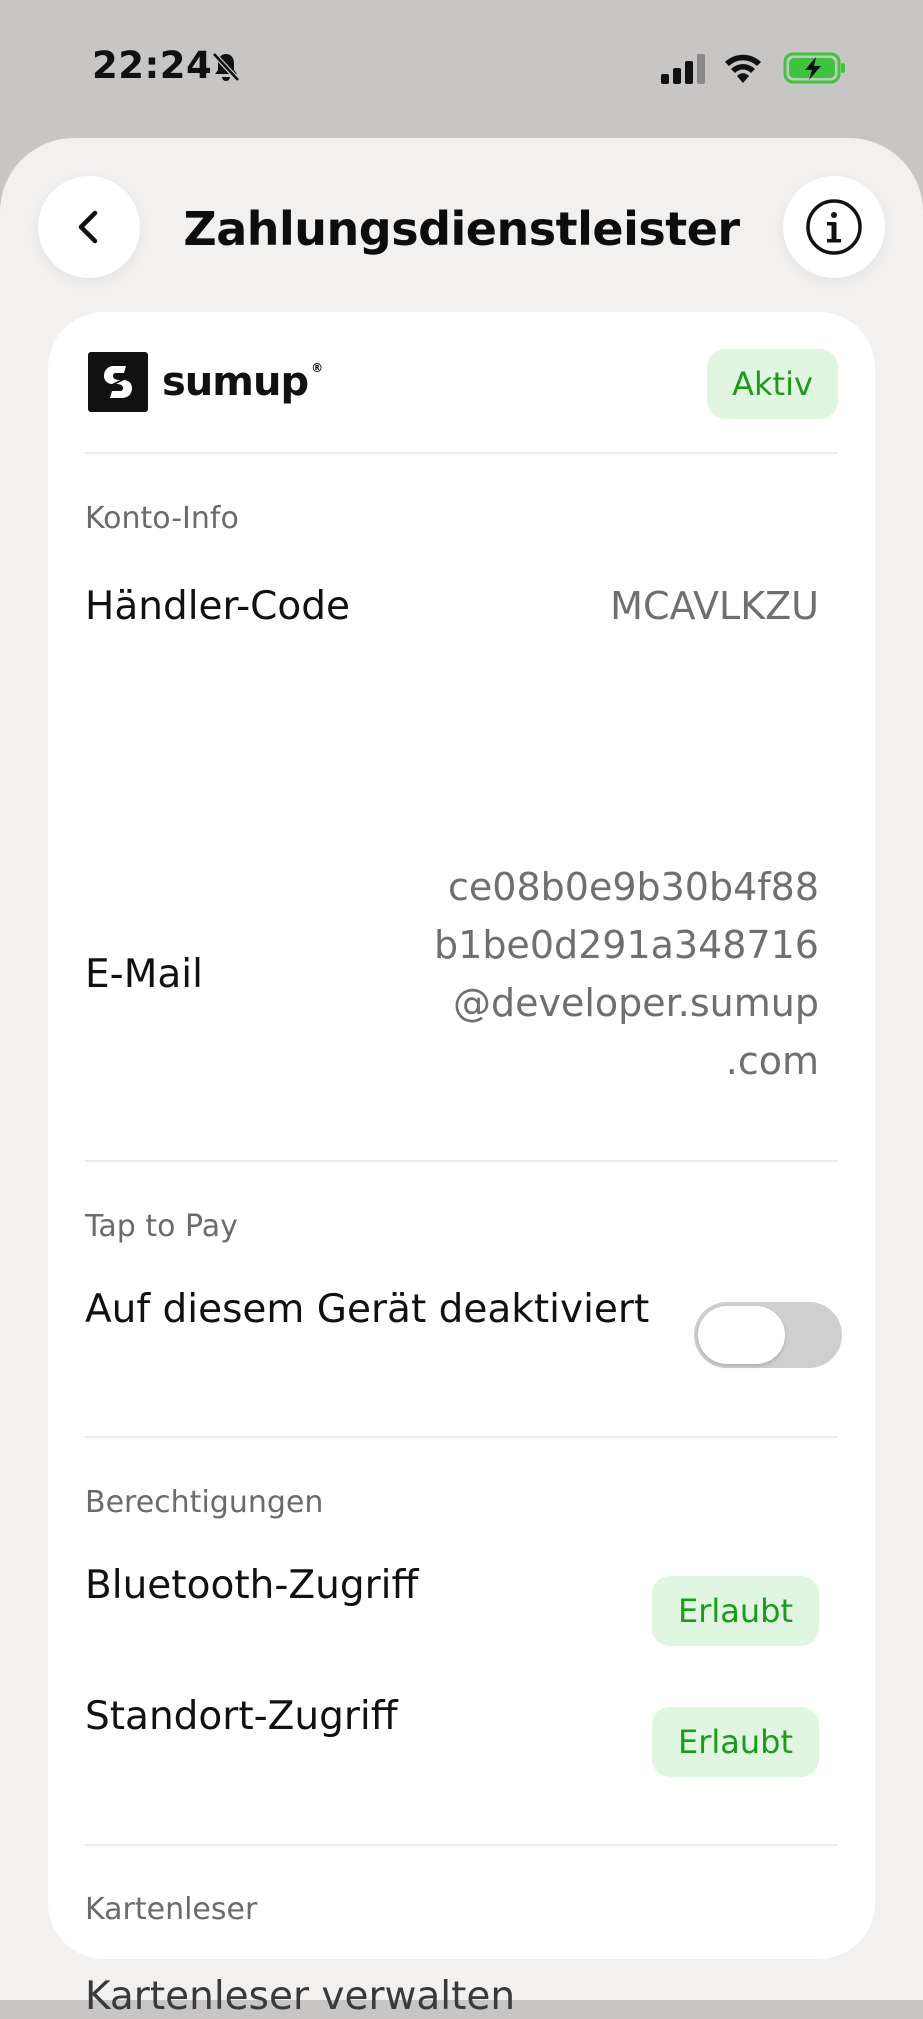 The height and width of the screenshot is (2019, 923). I want to click on permission-bluetooth-label: Bluetooth-Zugriff, so click(252, 1585).